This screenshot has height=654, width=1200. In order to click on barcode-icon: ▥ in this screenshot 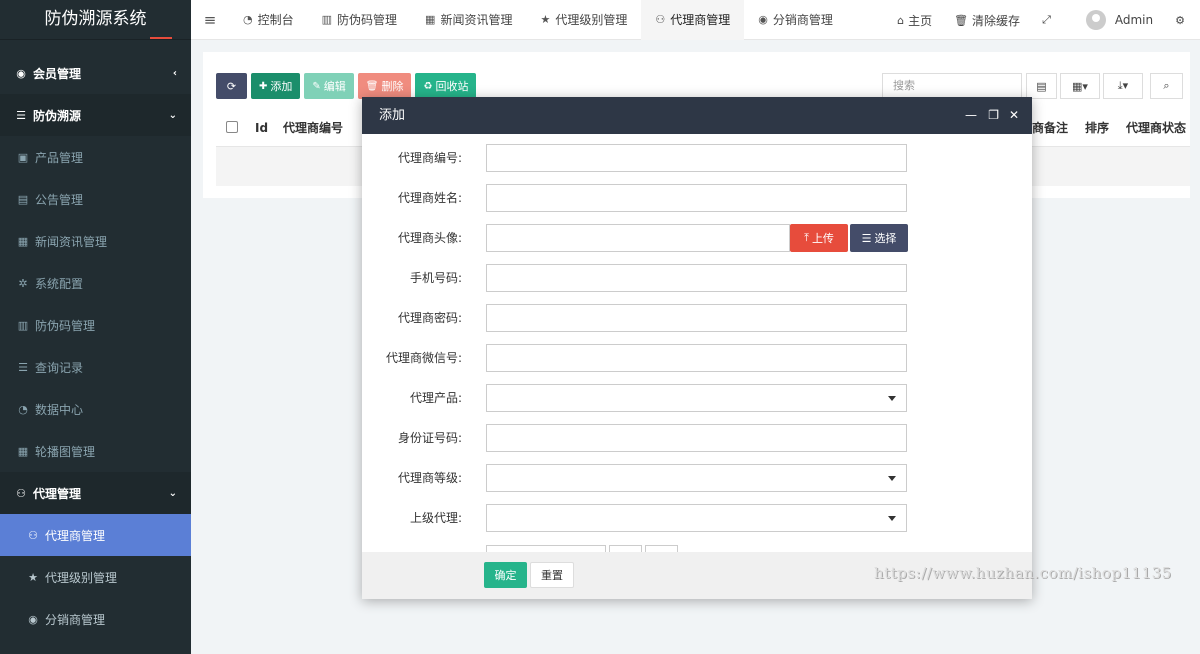, I will do `click(23, 325)`.